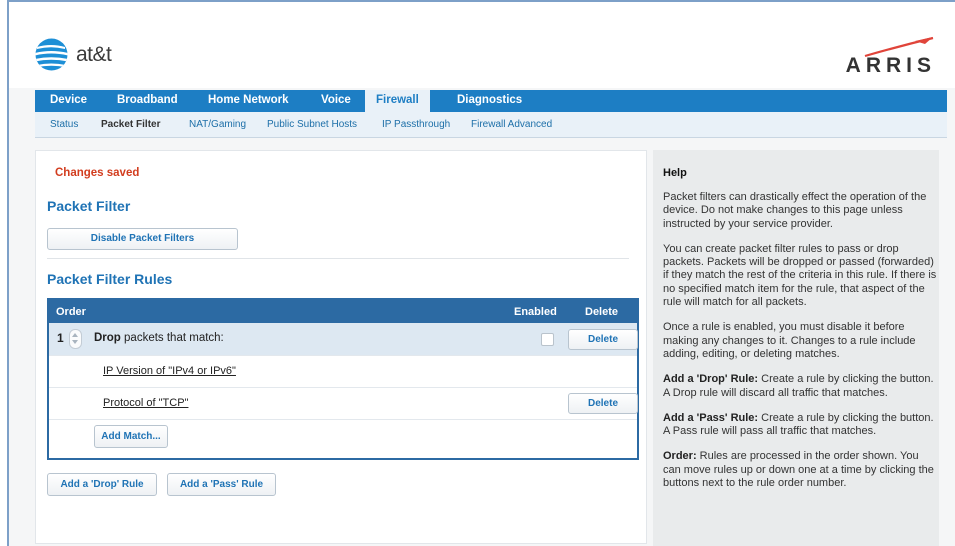  I want to click on delete-match-button: Delete, so click(603, 403).